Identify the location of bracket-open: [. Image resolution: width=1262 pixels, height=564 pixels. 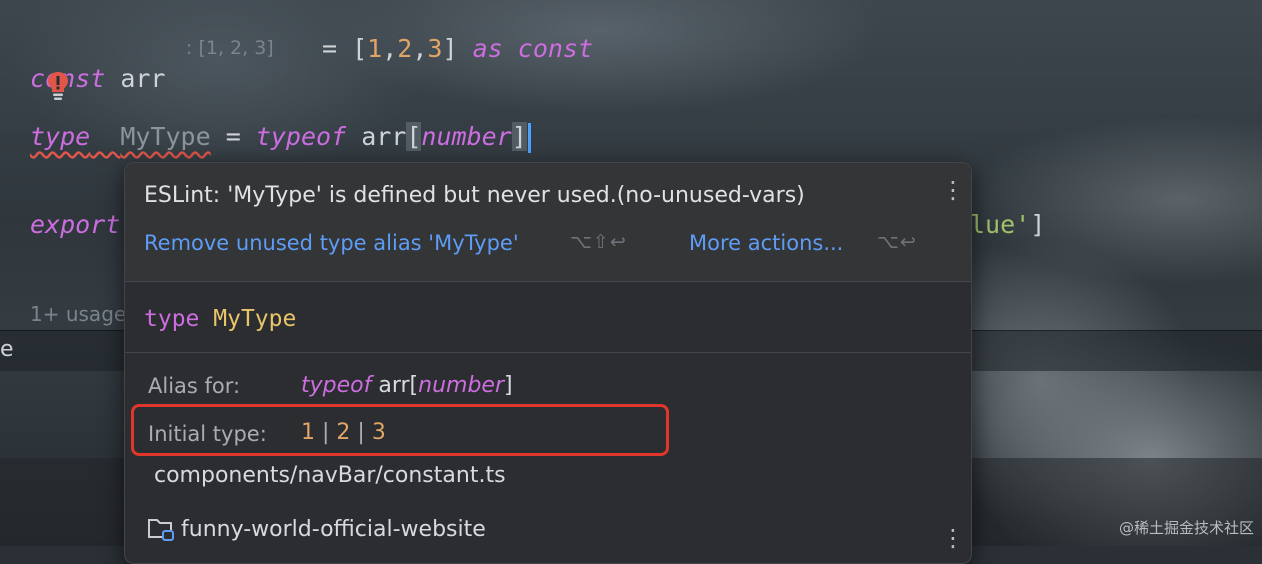
(414, 136).